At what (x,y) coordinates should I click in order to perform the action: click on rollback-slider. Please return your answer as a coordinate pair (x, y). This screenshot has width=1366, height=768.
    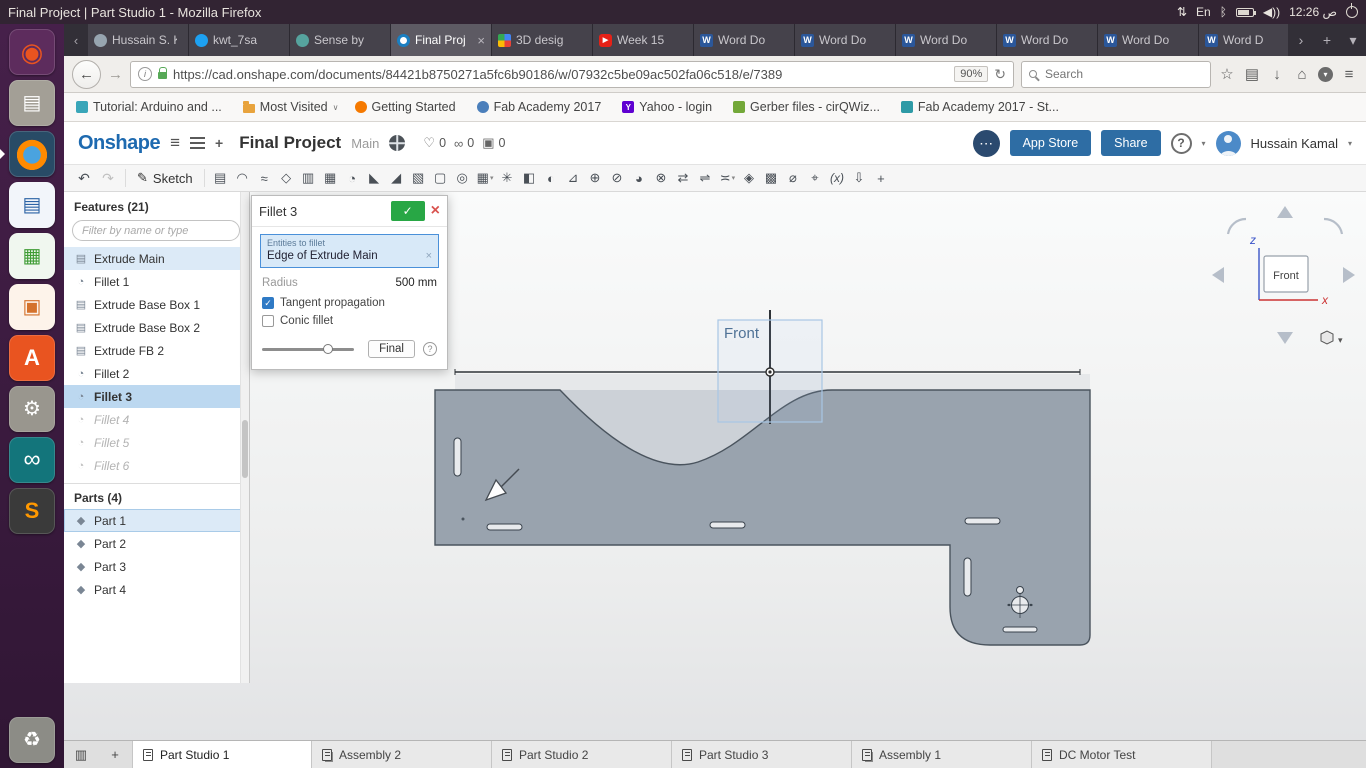
    Looking at the image, I should click on (308, 348).